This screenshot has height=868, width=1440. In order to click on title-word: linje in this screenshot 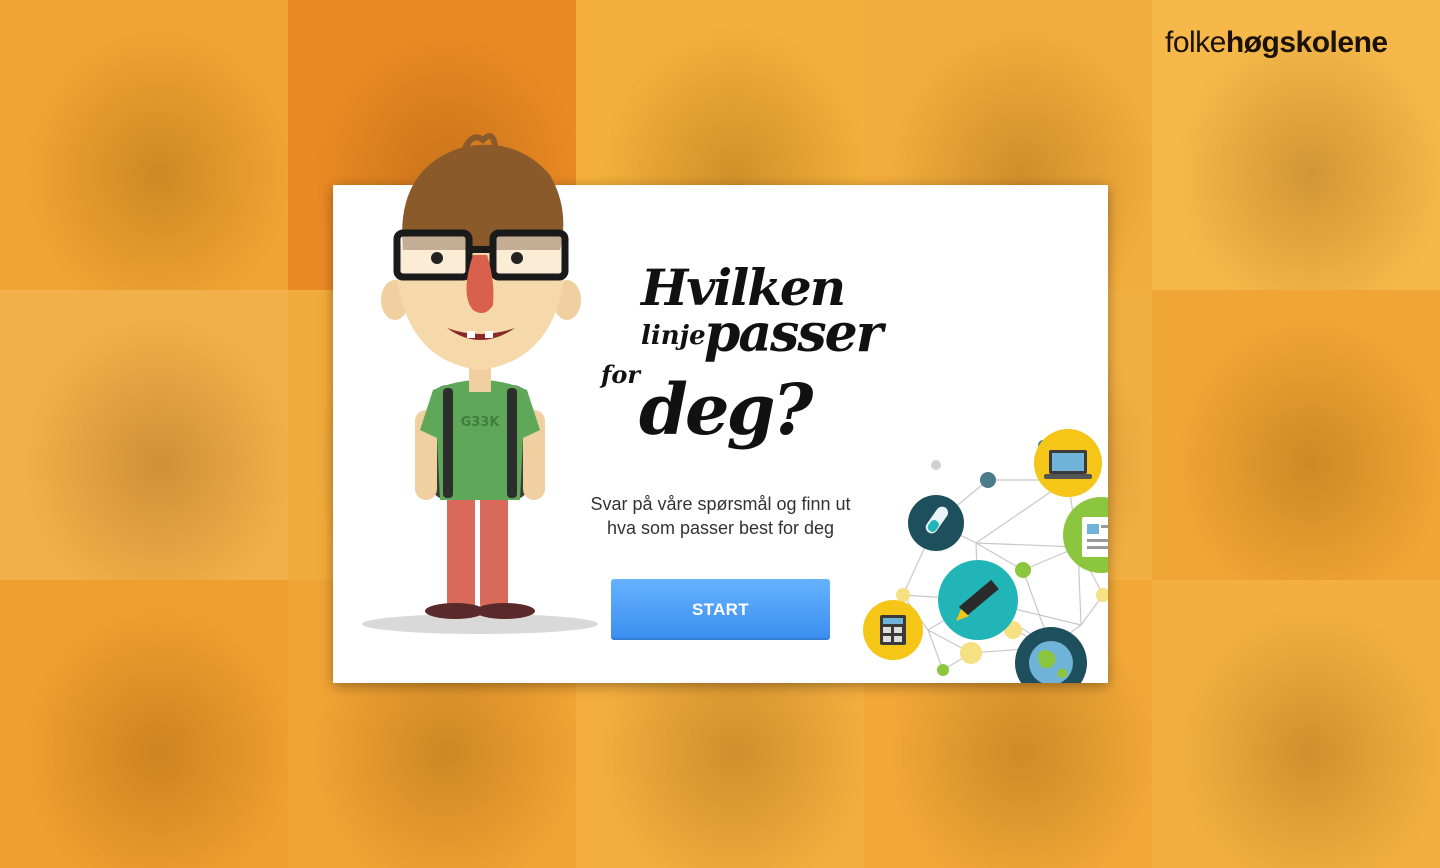, I will do `click(673, 336)`.